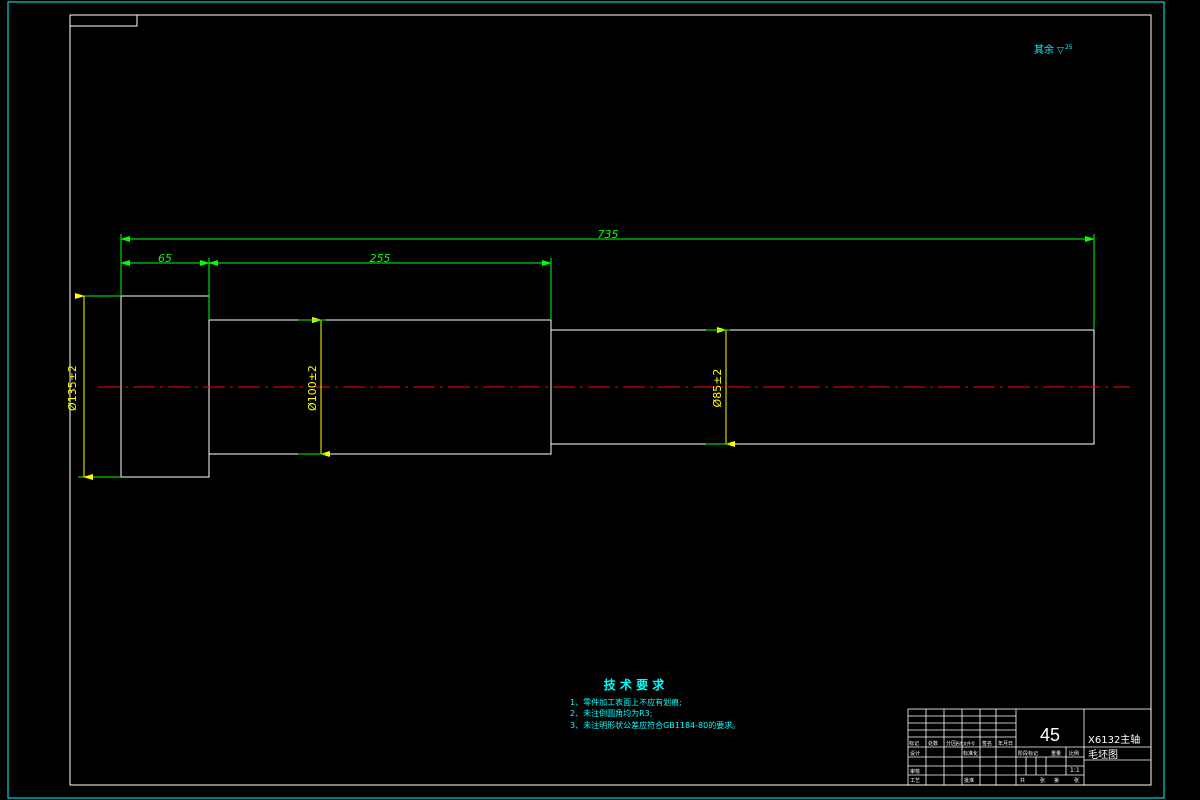  What do you see at coordinates (915, 771) in the screenshot?
I see `tb-role-review: 审核` at bounding box center [915, 771].